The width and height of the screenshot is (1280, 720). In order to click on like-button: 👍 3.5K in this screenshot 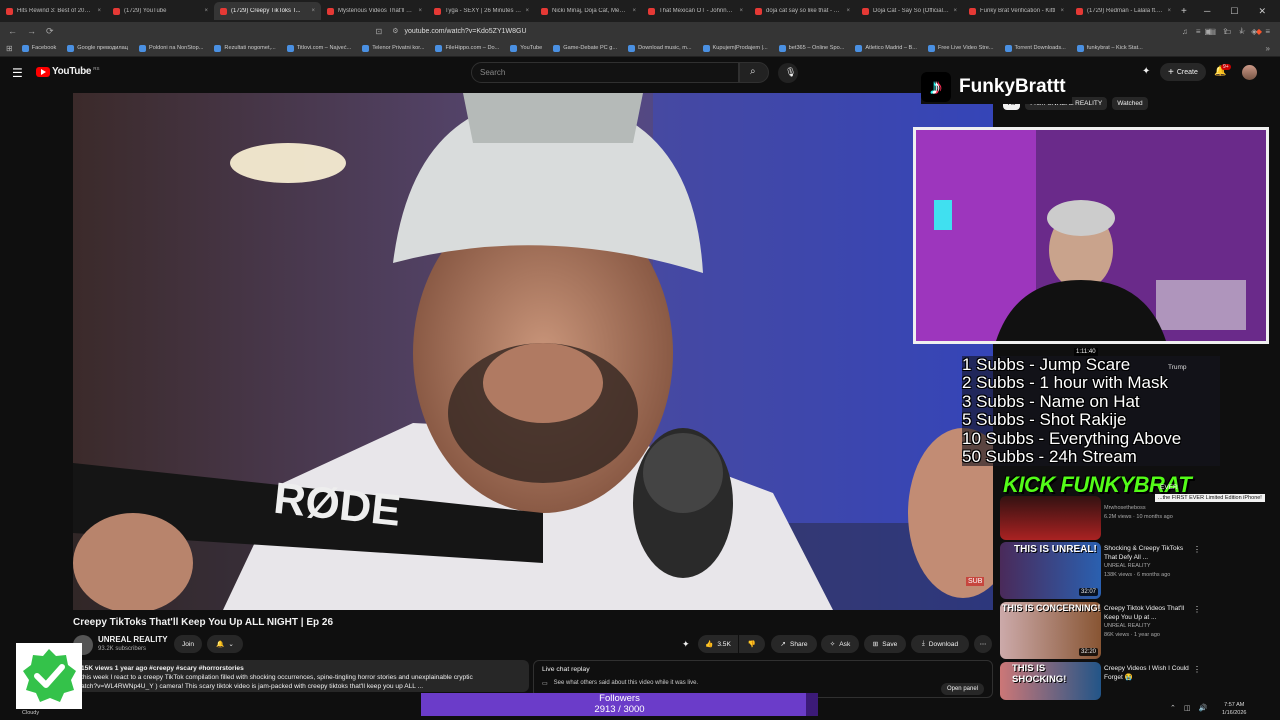, I will do `click(718, 644)`.